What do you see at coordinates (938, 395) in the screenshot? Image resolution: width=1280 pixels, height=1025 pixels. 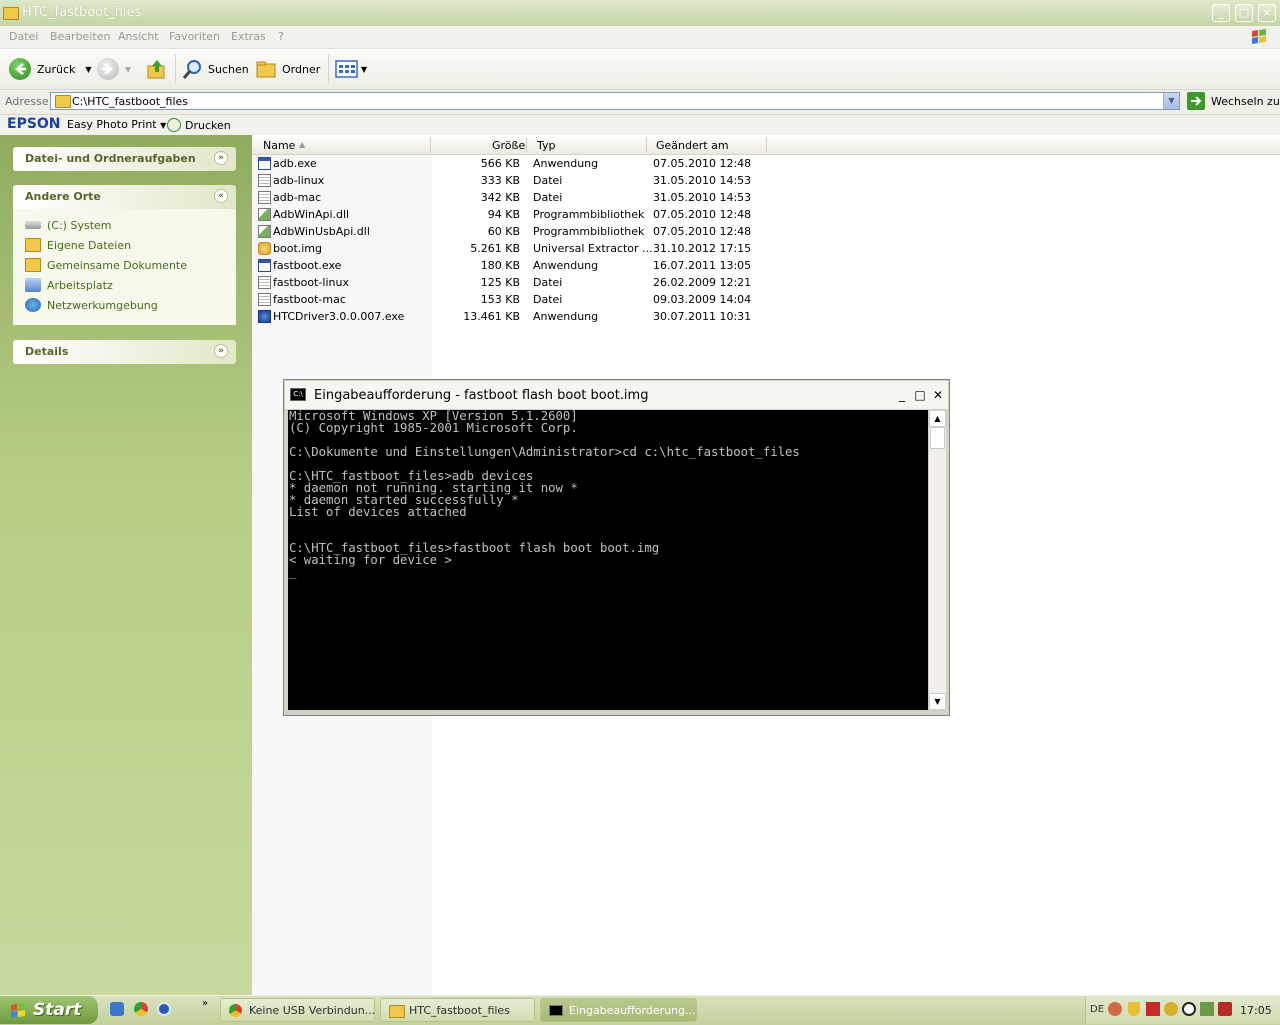 I see `console-close-button: ✕` at bounding box center [938, 395].